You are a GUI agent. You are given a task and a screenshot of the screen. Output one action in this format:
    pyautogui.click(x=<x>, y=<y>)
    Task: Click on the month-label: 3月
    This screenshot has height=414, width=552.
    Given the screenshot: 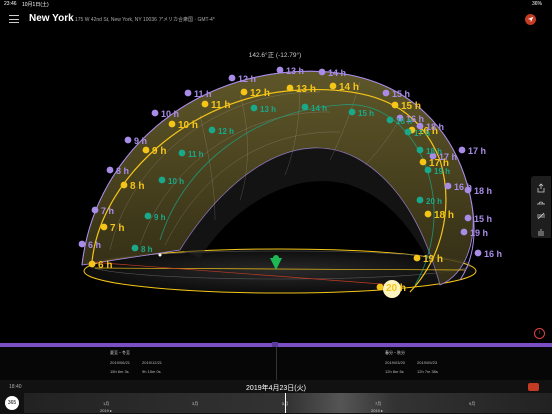 What is the action you would take?
    pyautogui.click(x=195, y=403)
    